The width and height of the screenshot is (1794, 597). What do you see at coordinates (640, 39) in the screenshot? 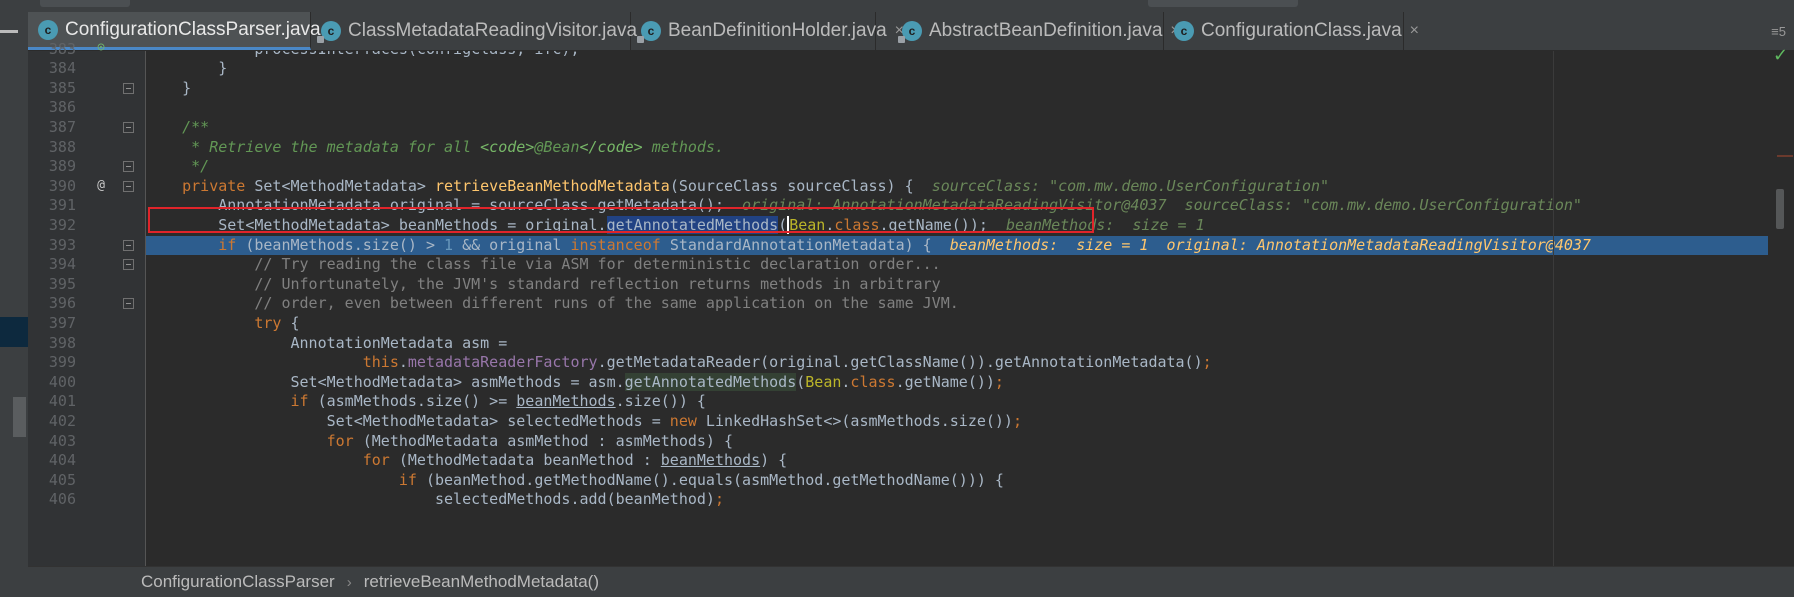
I see `lock-icon` at bounding box center [640, 39].